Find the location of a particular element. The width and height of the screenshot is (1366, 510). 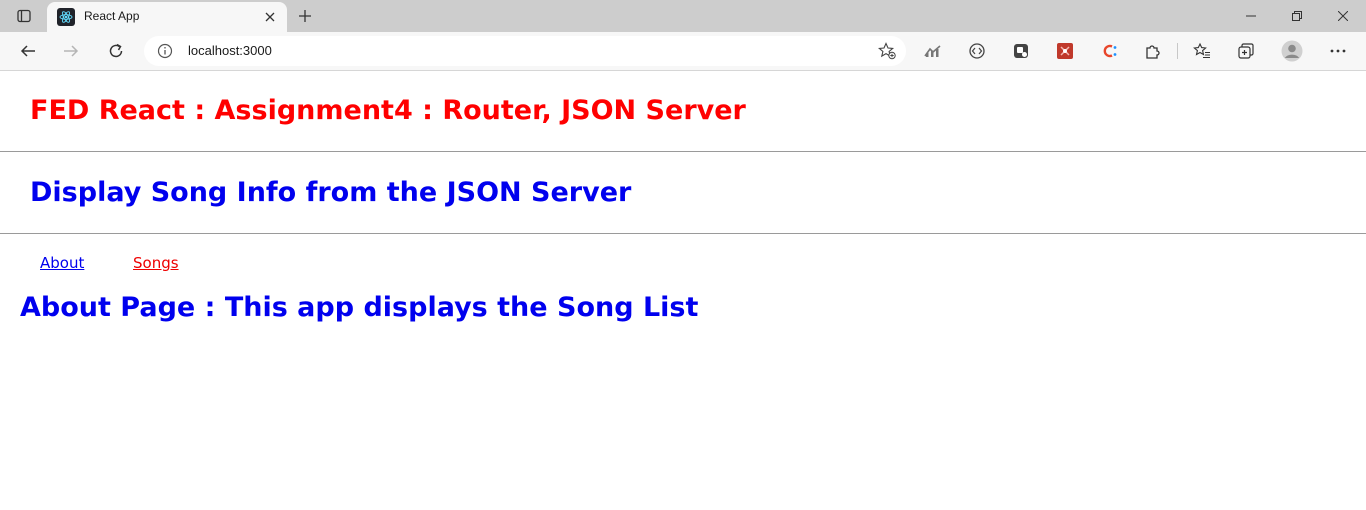

url-text: localhost:3000 is located at coordinates (230, 50).